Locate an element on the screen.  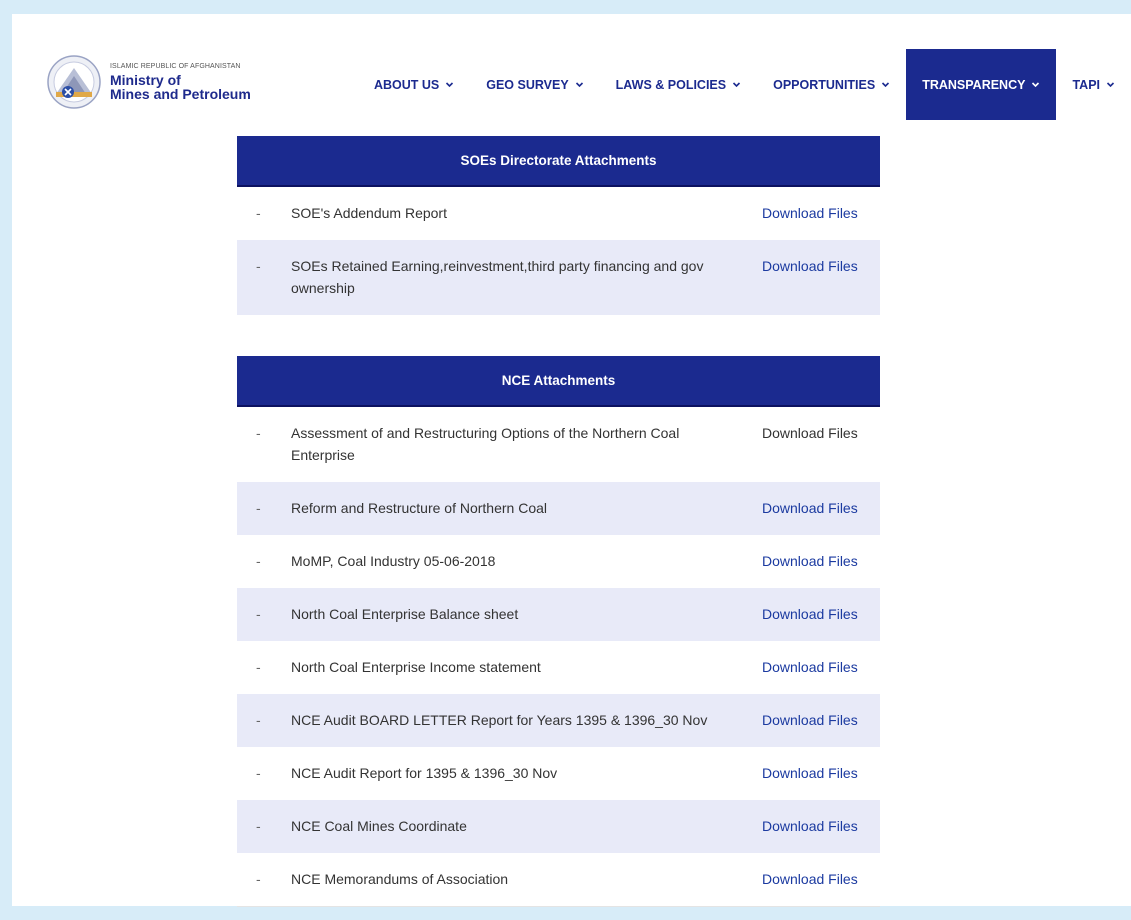
nav-geo-survey: GEO SURVEY is located at coordinates (534, 84).